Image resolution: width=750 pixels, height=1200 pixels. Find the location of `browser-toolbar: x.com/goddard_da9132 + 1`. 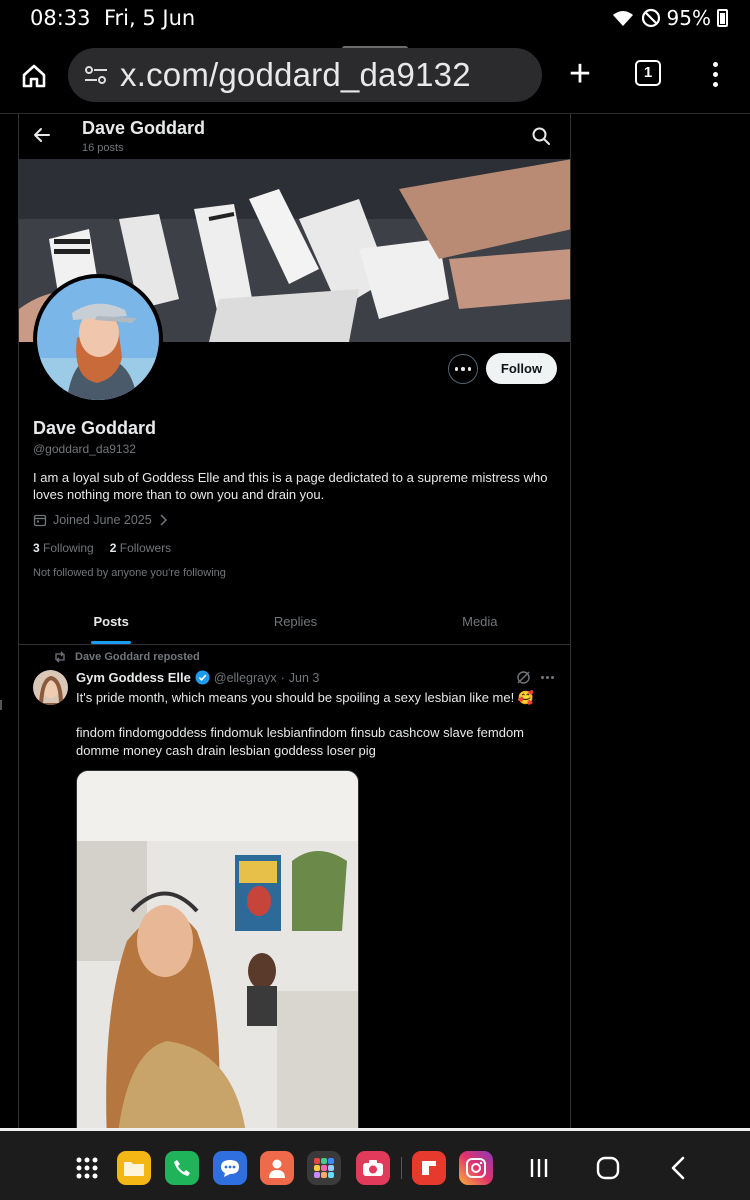

browser-toolbar: x.com/goddard_da9132 + 1 is located at coordinates (375, 75).